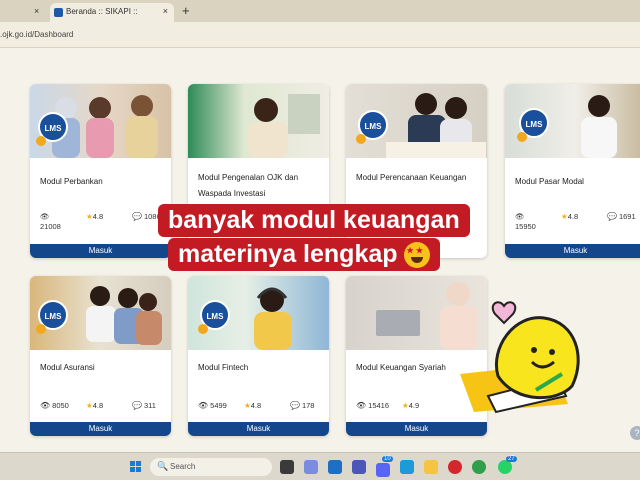 Image resolution: width=640 pixels, height=480 pixels. What do you see at coordinates (549, 181) in the screenshot?
I see `module-title: Modul Pasar Modal` at bounding box center [549, 181].